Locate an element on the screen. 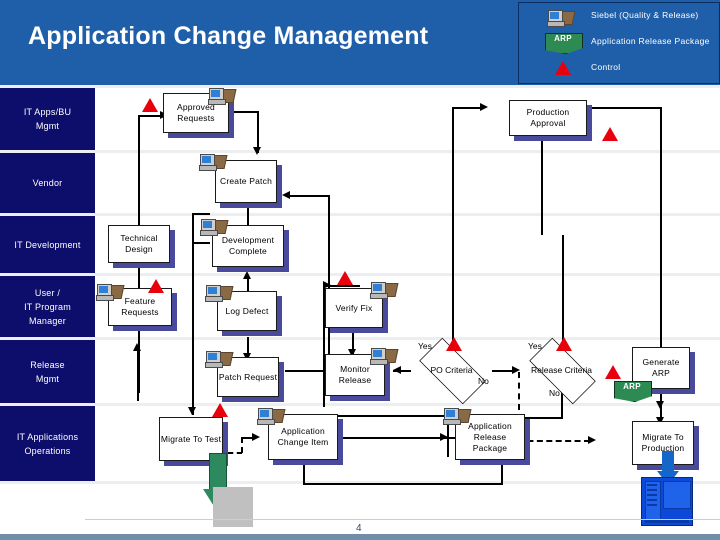  legend-label-arp: Application Release Package is located at coordinates (650, 41).